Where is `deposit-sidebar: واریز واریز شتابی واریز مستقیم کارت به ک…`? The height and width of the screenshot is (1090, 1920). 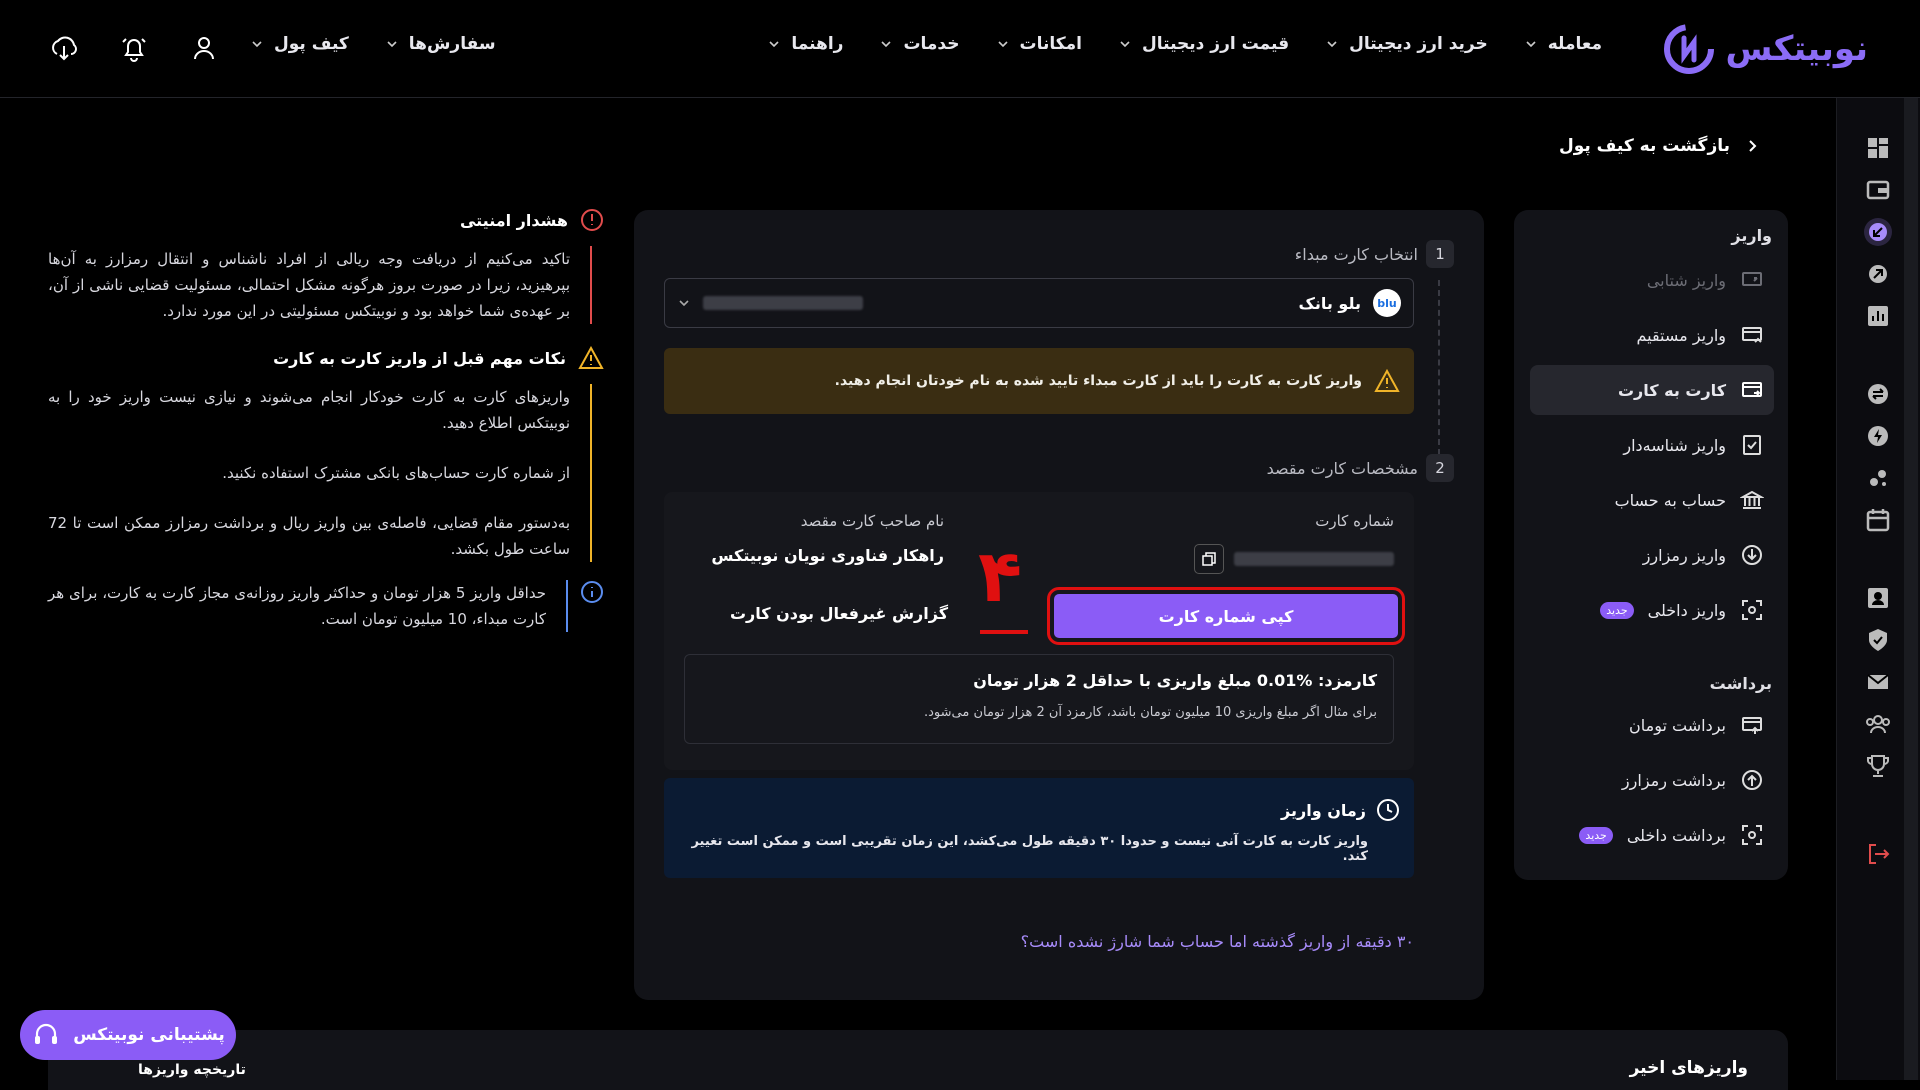
deposit-sidebar: واریز واریز شتابی واریز مستقیم کارت به ک… is located at coordinates (1651, 545).